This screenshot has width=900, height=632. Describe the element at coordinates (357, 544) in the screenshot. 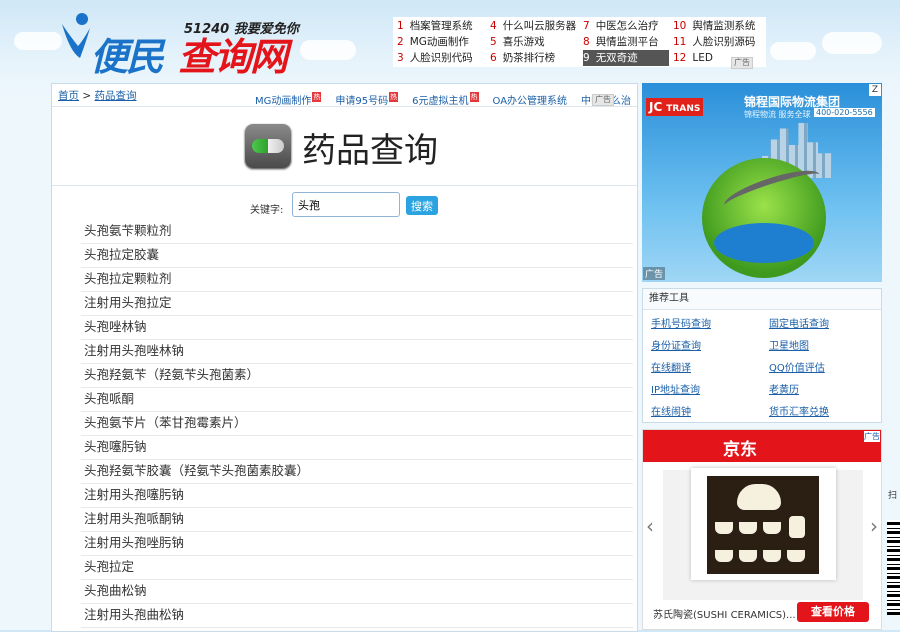

I see `result-item: 注射用头孢唑肟钠` at that location.